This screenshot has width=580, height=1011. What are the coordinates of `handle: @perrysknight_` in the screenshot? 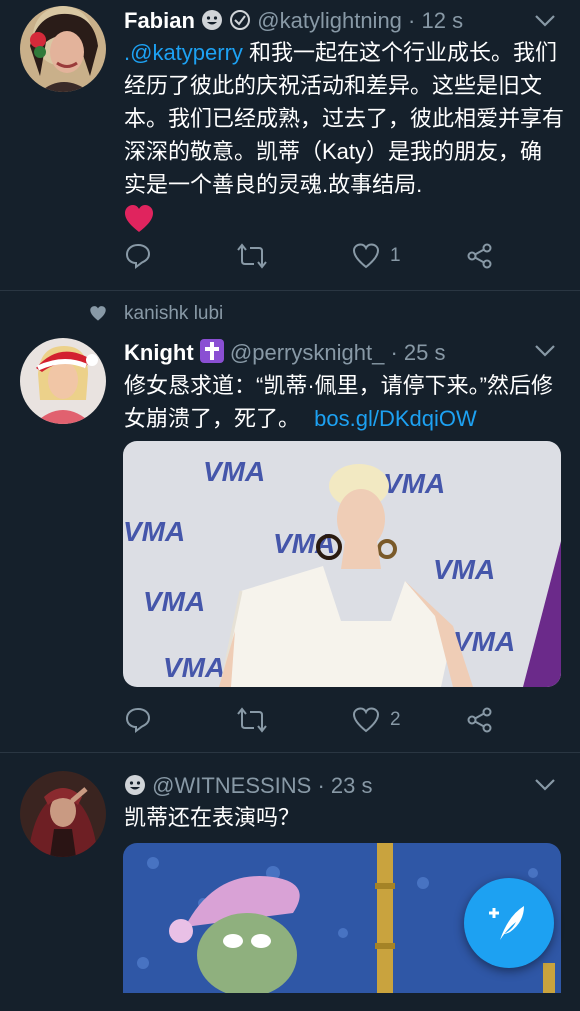 It's located at (307, 352).